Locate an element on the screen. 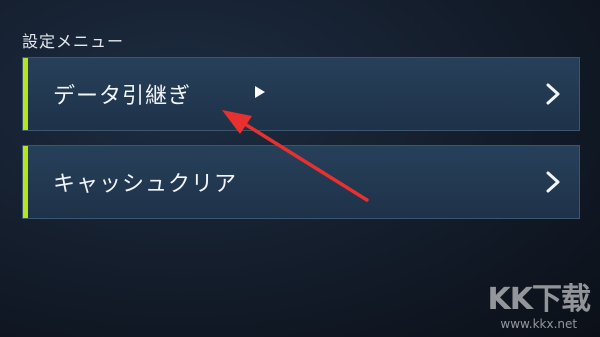  watermark-logo: KK下载 is located at coordinates (539, 299).